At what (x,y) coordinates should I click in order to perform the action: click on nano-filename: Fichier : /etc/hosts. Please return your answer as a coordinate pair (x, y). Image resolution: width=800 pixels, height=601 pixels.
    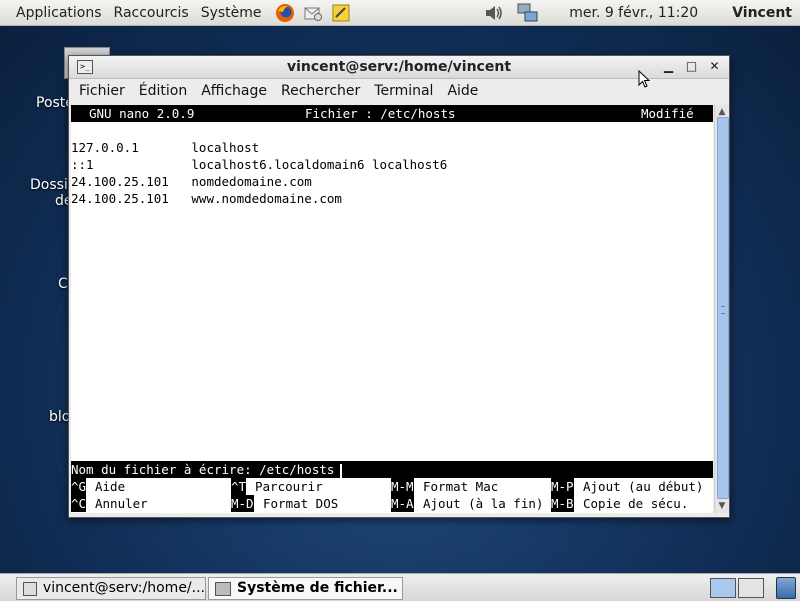
    Looking at the image, I should click on (380, 113).